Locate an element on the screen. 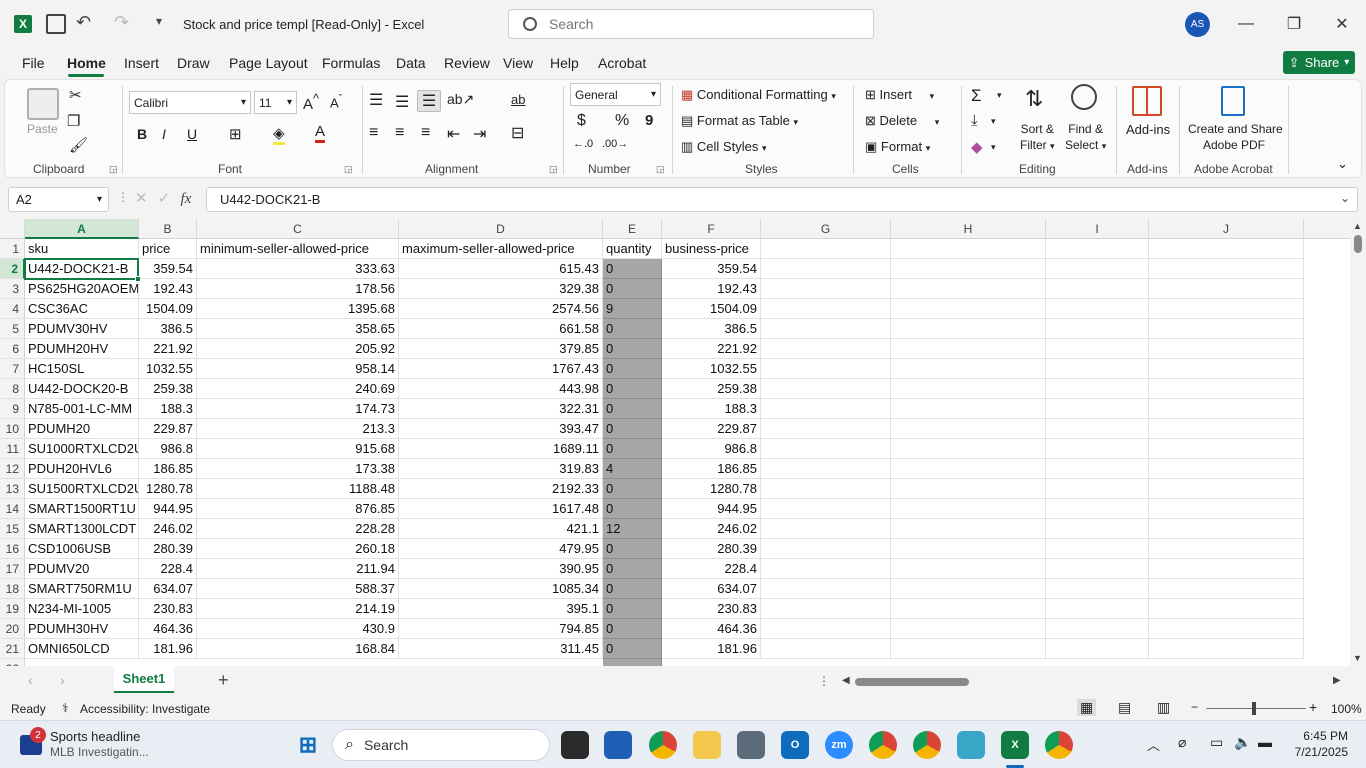  table-cell: 661.58 is located at coordinates (501, 329).